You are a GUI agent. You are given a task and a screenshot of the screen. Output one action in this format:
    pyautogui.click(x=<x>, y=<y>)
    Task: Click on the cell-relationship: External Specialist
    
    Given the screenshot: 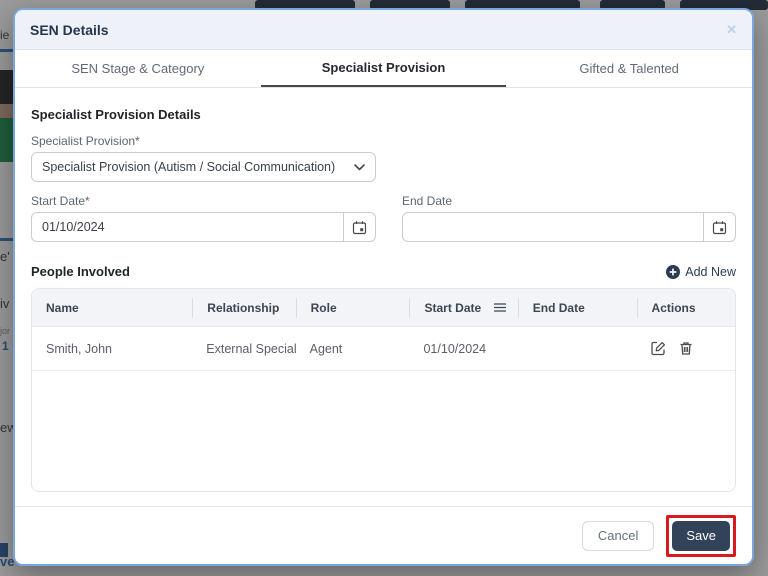 What is the action you would take?
    pyautogui.click(x=250, y=348)
    